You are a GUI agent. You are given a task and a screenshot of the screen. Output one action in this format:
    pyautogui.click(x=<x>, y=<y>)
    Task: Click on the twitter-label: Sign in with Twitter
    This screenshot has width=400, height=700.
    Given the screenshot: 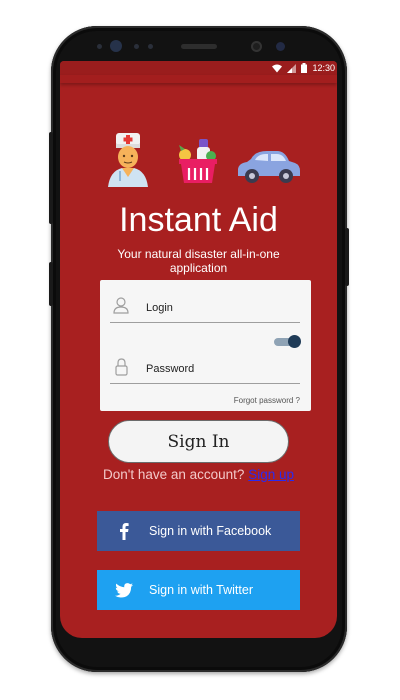 What is the action you would take?
    pyautogui.click(x=201, y=590)
    